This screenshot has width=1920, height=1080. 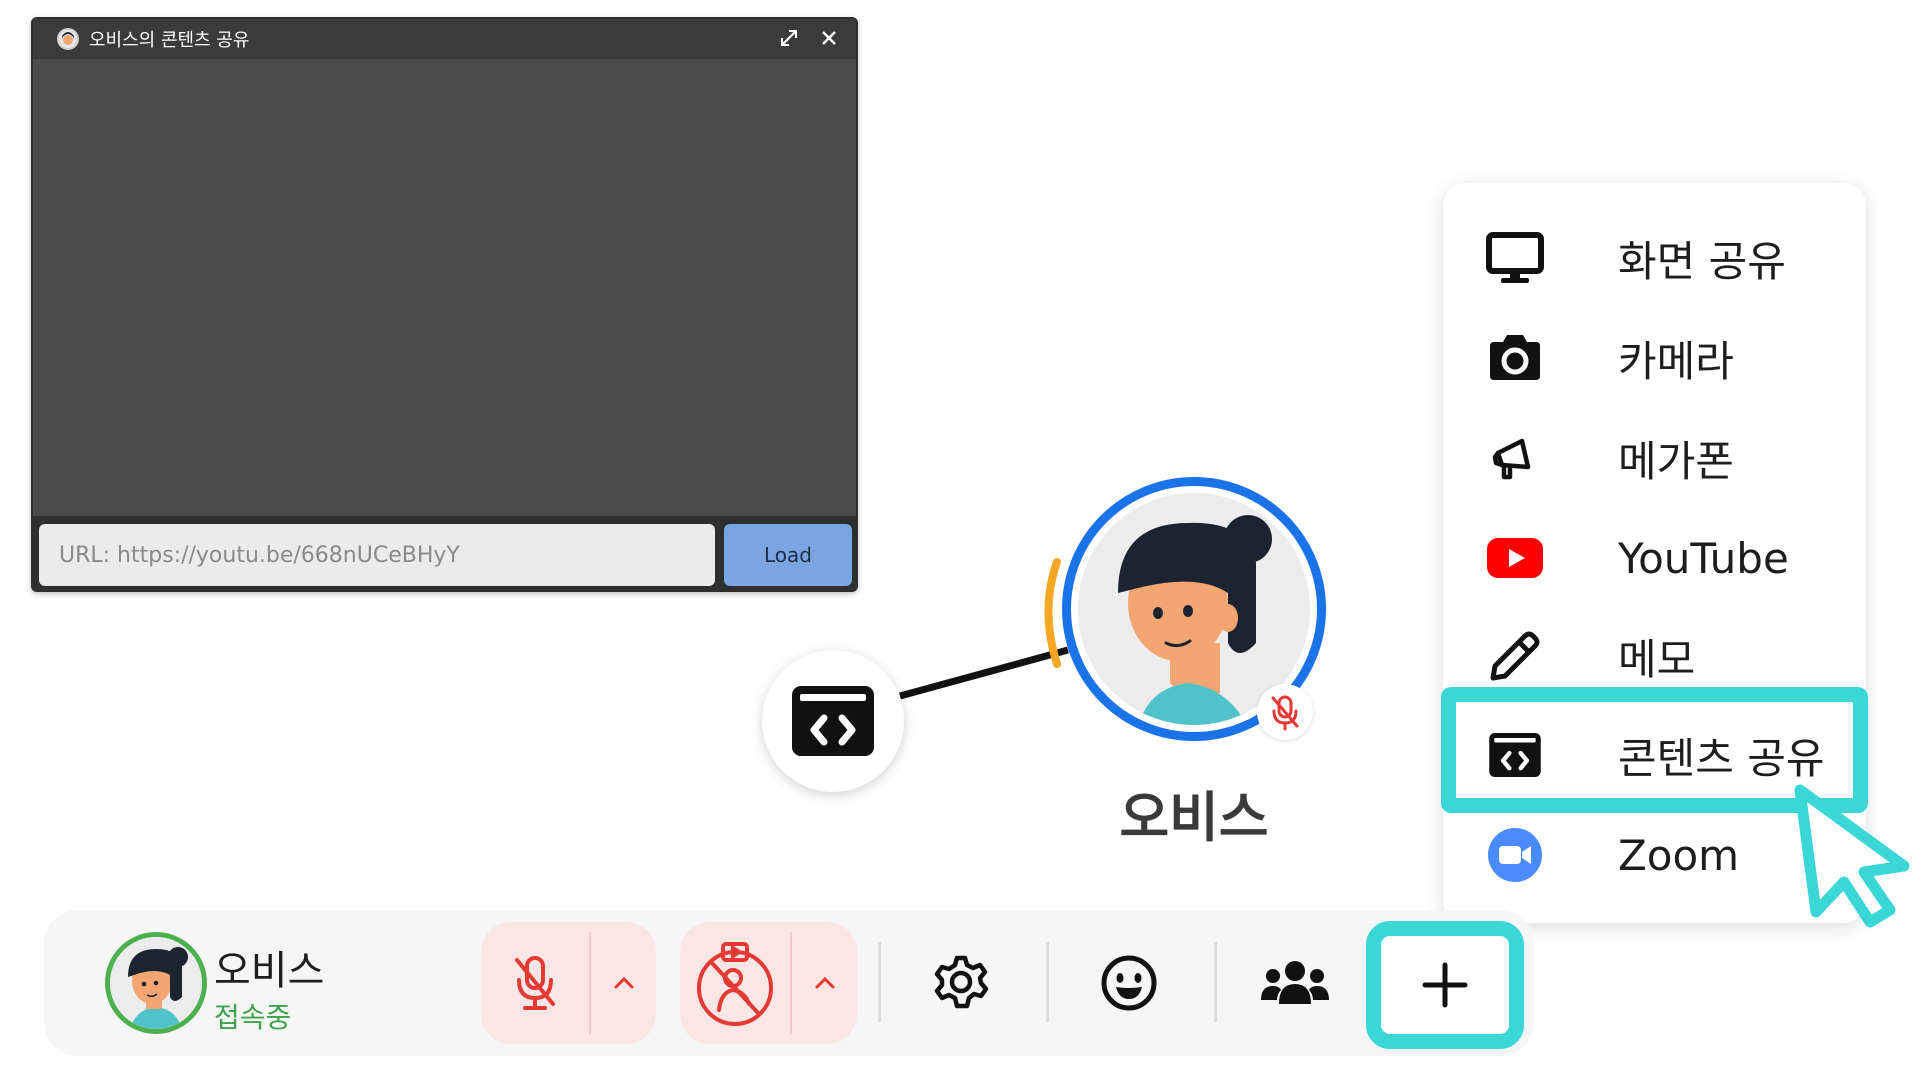 I want to click on settings-button, so click(x=961, y=983).